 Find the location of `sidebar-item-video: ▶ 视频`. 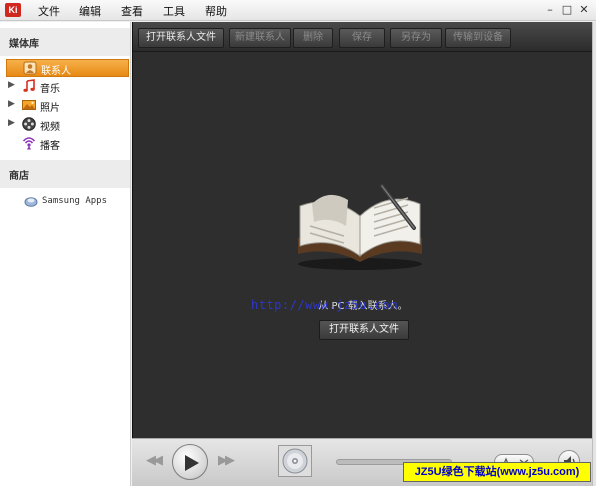

sidebar-item-video: ▶ 视频 is located at coordinates (67, 125).